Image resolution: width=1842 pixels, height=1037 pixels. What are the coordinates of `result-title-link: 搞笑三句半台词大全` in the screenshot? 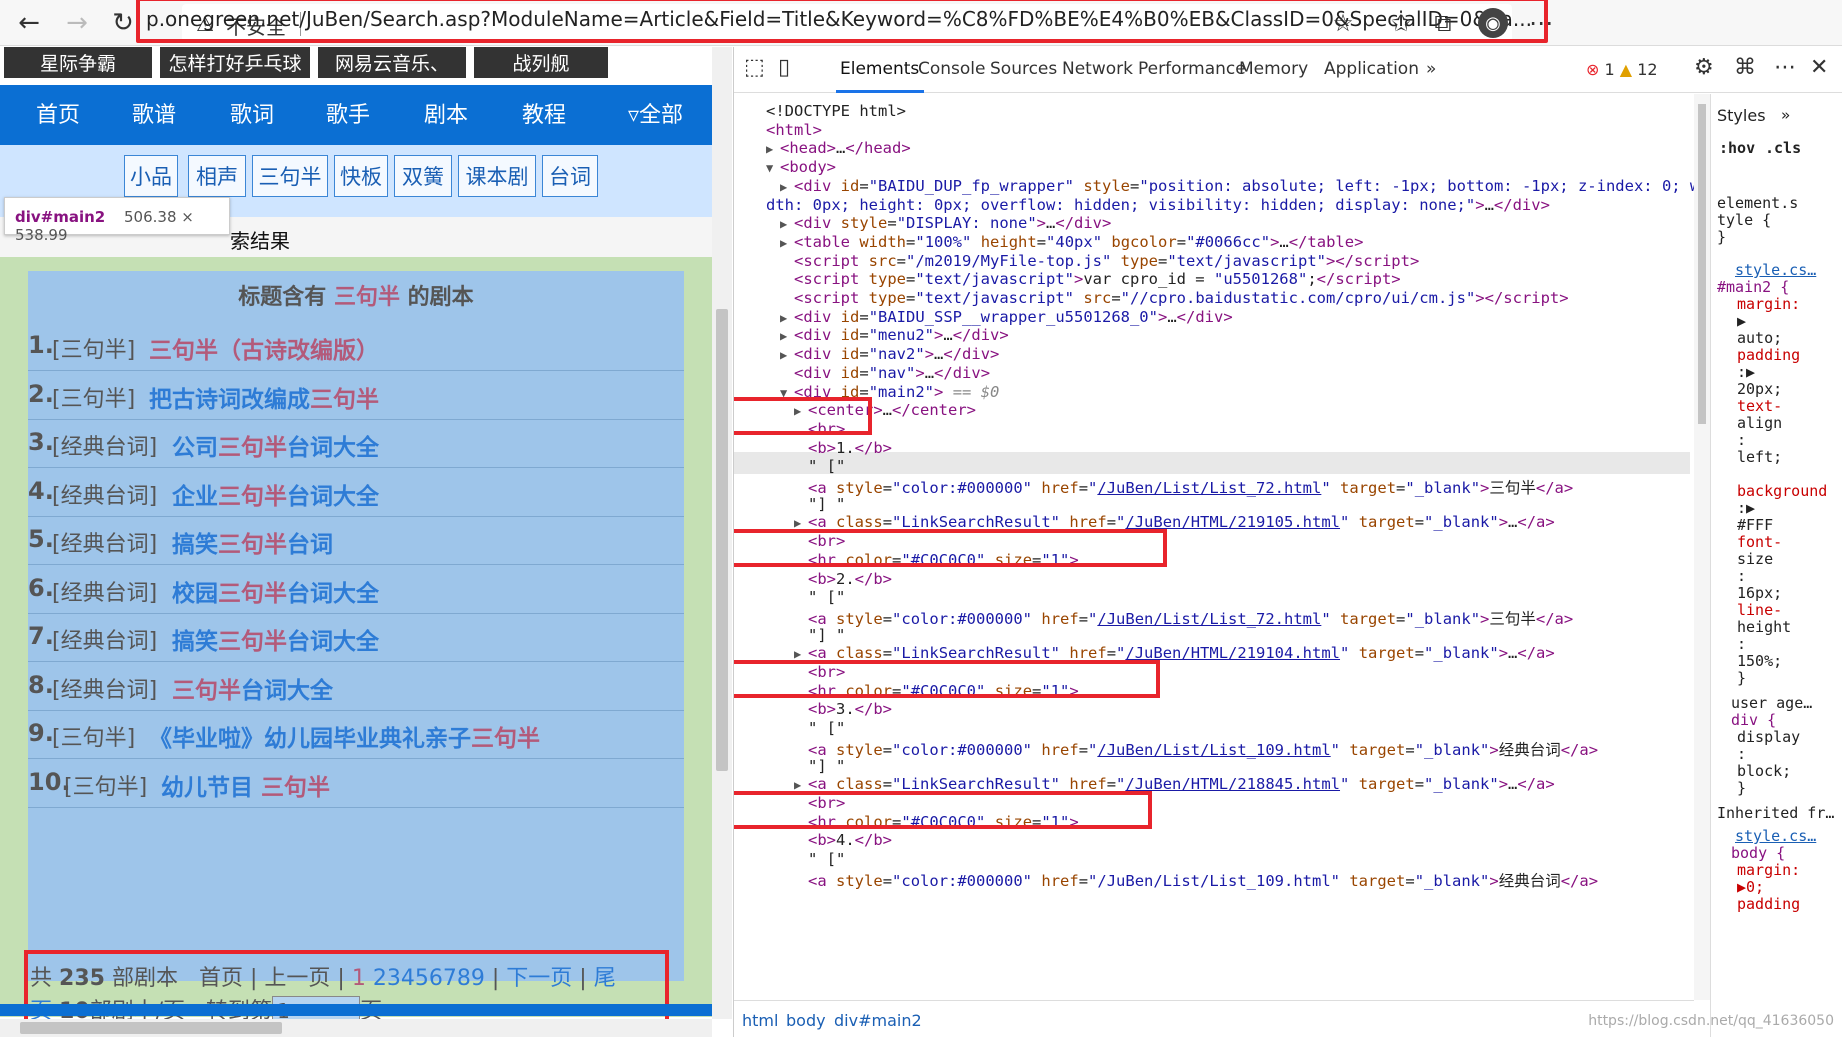 It's located at (275, 639).